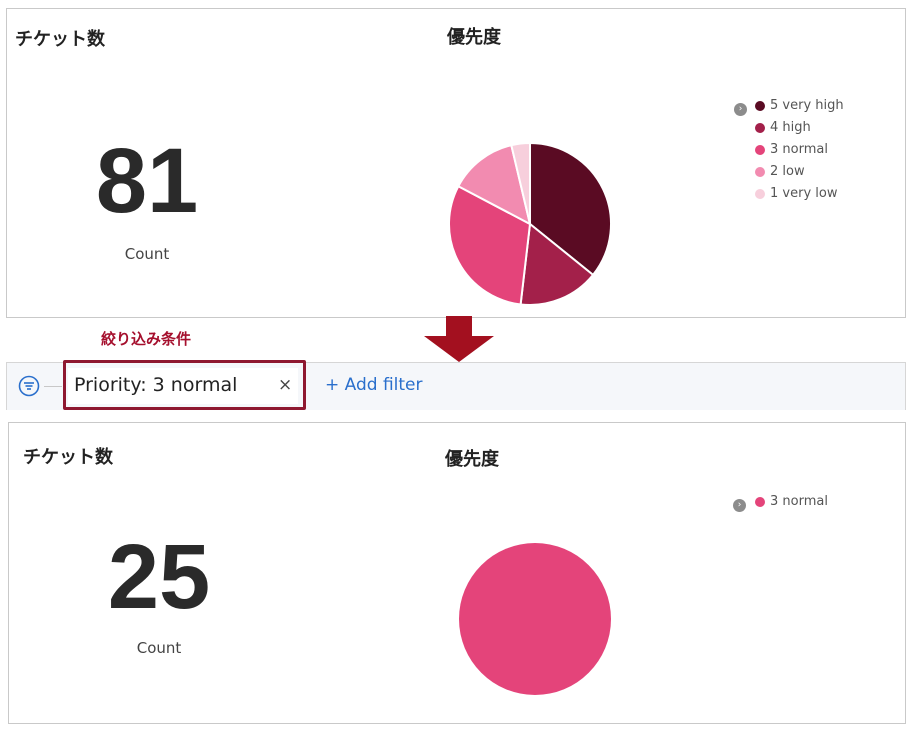  Describe the element at coordinates (29, 386) in the screenshot. I see `filter-icon` at that location.